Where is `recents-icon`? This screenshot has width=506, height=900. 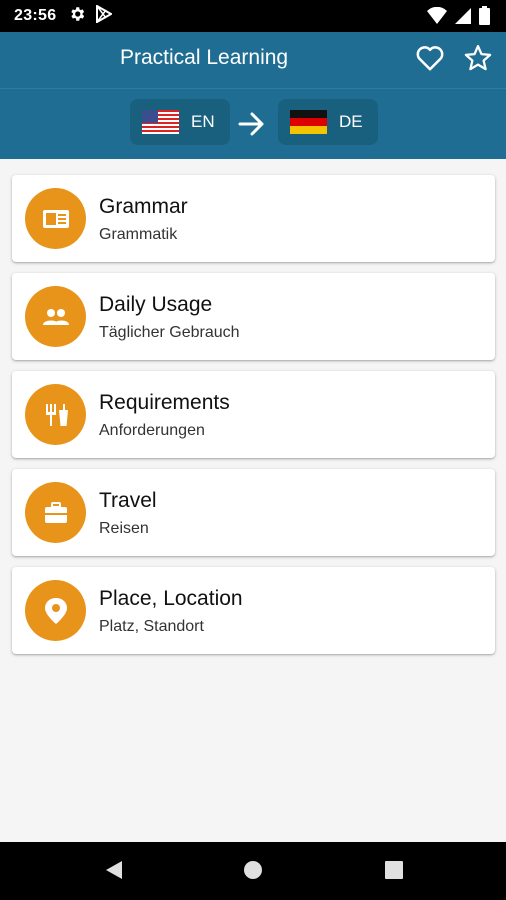 recents-icon is located at coordinates (394, 872).